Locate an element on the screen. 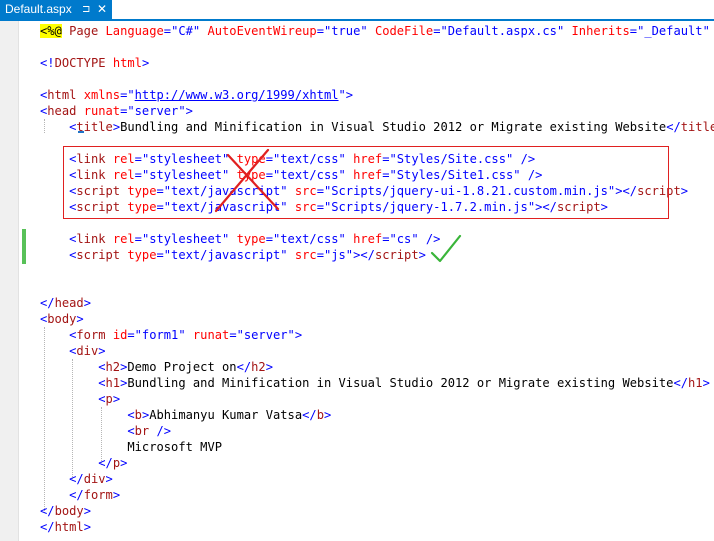 The width and height of the screenshot is (714, 541). annotation-overlay is located at coordinates (338, 205).